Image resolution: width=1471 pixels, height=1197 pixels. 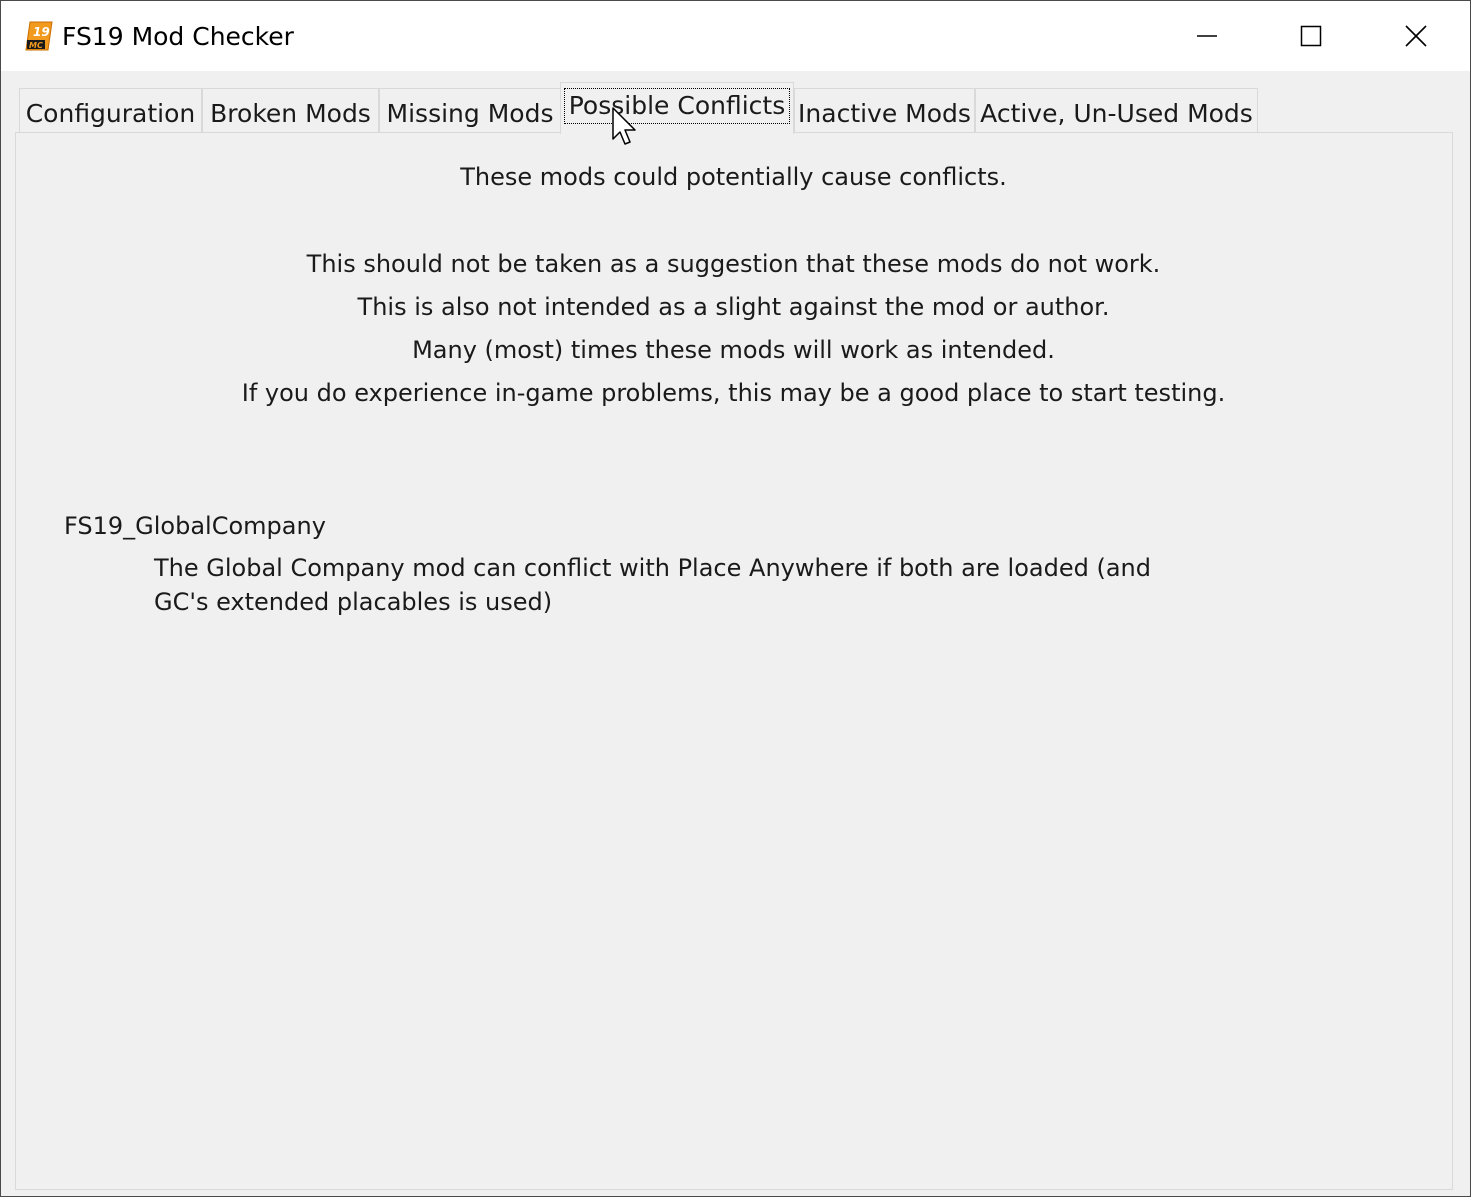 I want to click on maximize-button, so click(x=1311, y=36).